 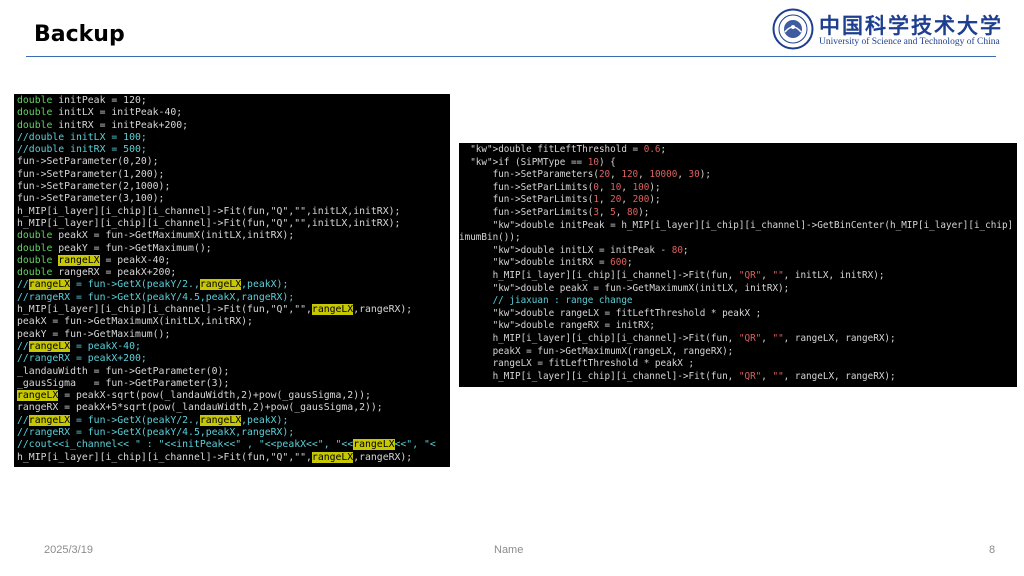 I want to click on footer-page-number: 8, so click(x=992, y=550).